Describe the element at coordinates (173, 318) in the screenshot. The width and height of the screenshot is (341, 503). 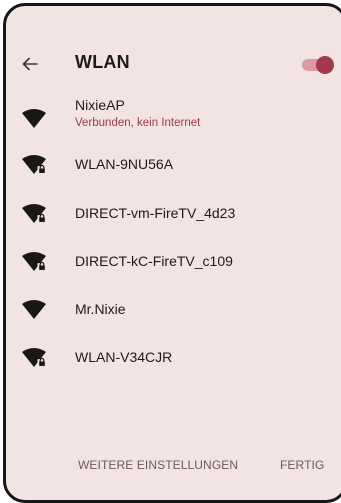
I see `network-item-mr-nixie: Mr.Nixie` at that location.